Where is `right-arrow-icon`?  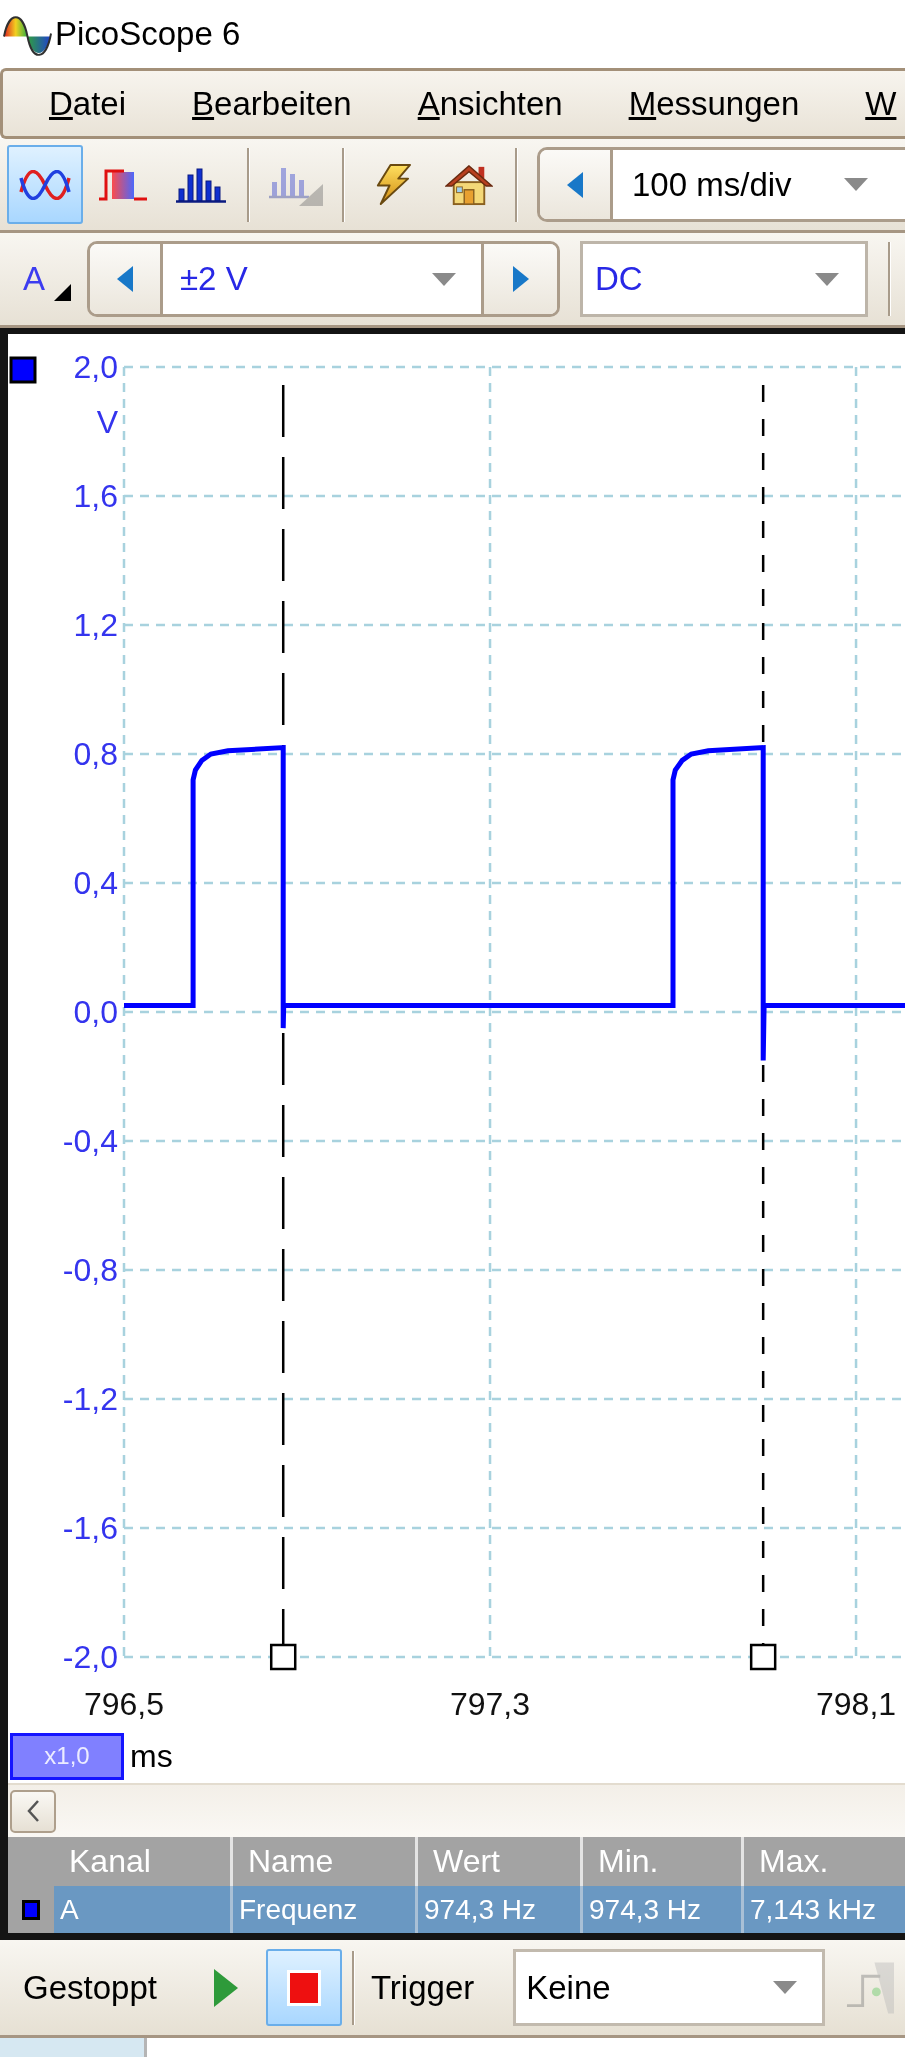
right-arrow-icon is located at coordinates (520, 279).